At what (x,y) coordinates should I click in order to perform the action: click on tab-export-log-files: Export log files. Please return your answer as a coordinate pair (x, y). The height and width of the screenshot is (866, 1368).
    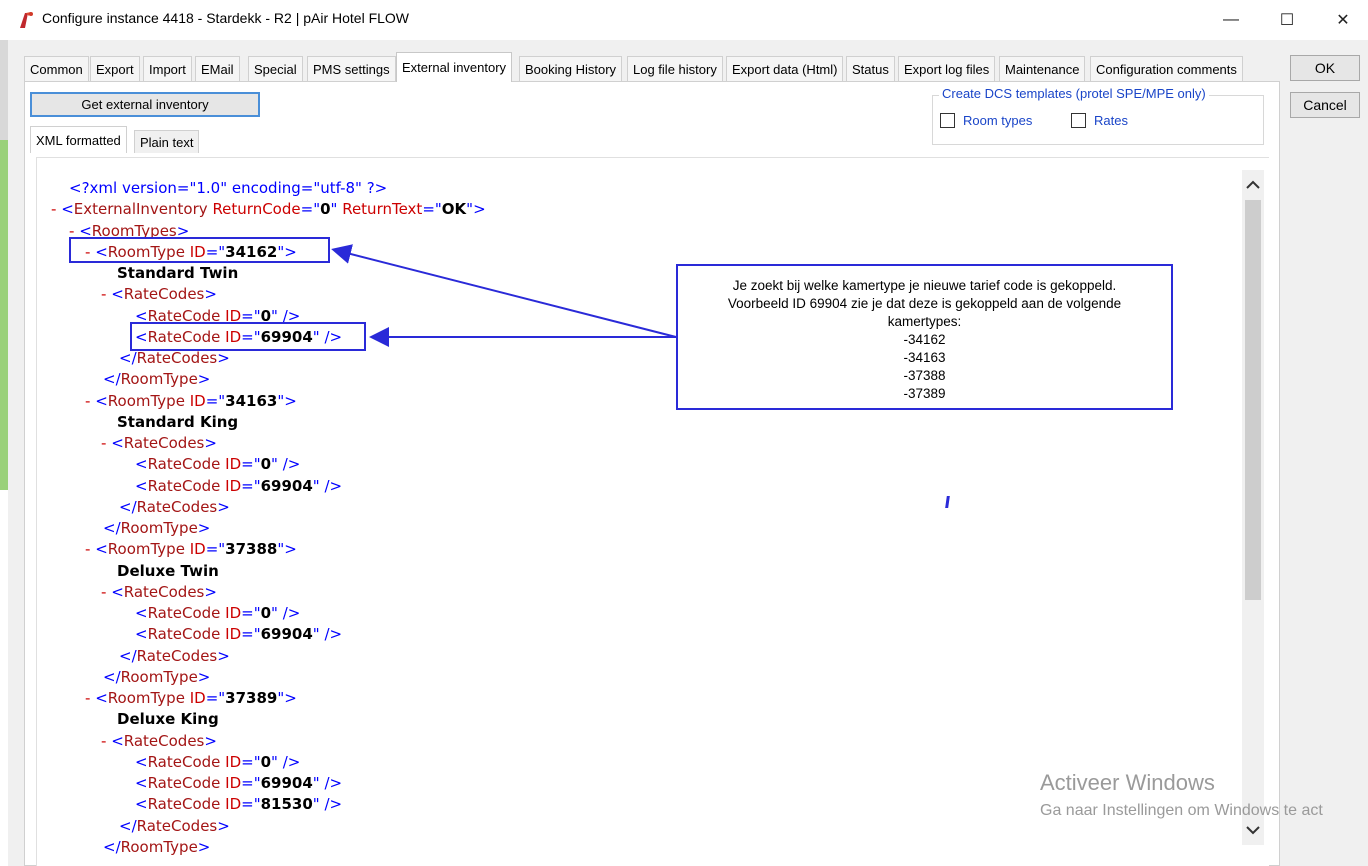
    Looking at the image, I should click on (947, 68).